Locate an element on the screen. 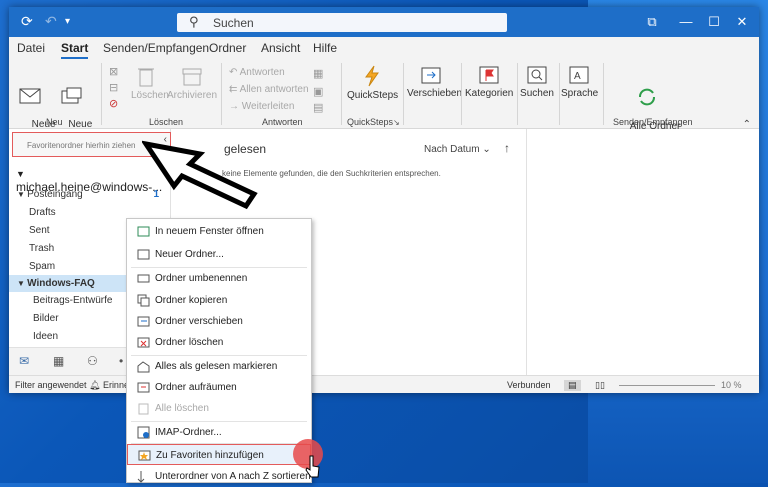 Image resolution: width=768 pixels, height=487 pixels. zoom-slider is located at coordinates (667, 385).